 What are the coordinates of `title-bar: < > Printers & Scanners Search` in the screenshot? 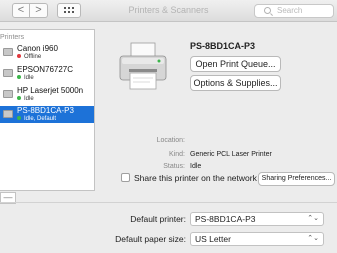 It's located at (168, 11).